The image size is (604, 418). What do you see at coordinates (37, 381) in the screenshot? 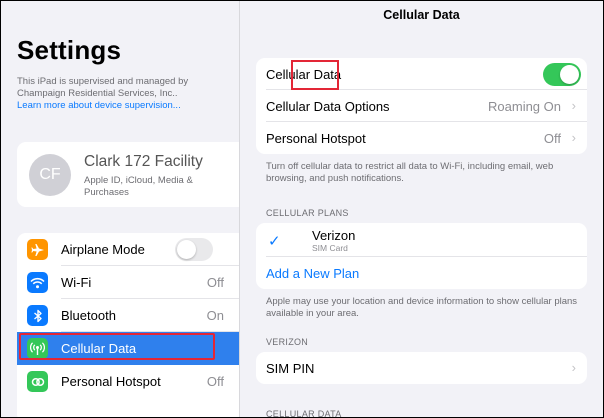
I see `hotspot-icon` at bounding box center [37, 381].